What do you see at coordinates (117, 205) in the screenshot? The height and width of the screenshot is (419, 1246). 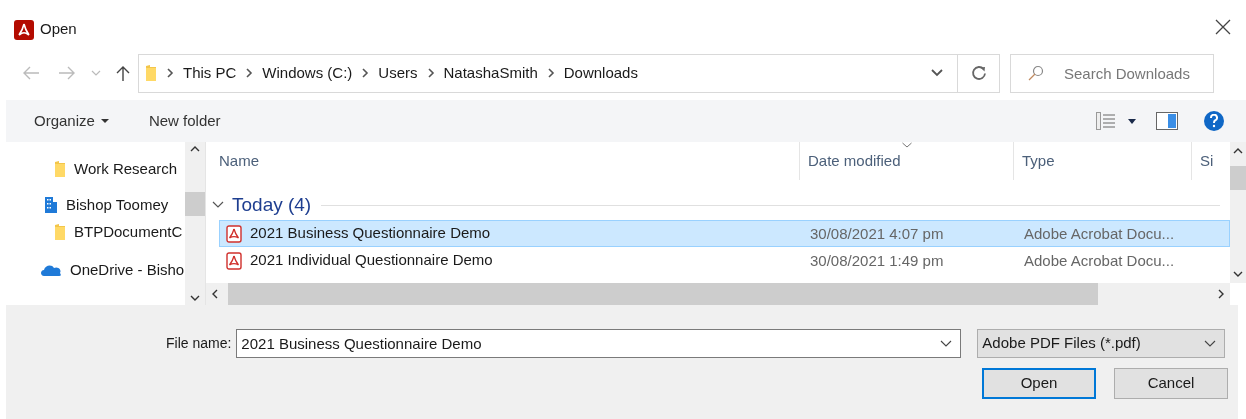 I see `nav-item: Bishop Toomey` at bounding box center [117, 205].